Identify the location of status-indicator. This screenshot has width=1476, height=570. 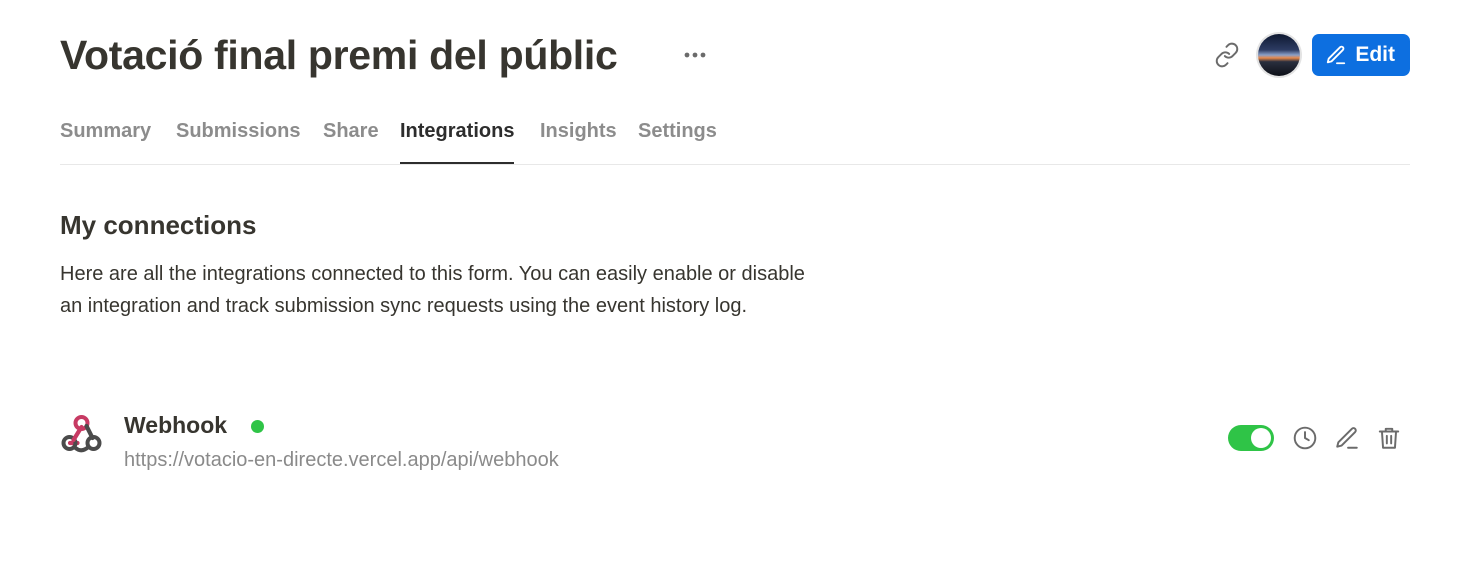
(257, 426).